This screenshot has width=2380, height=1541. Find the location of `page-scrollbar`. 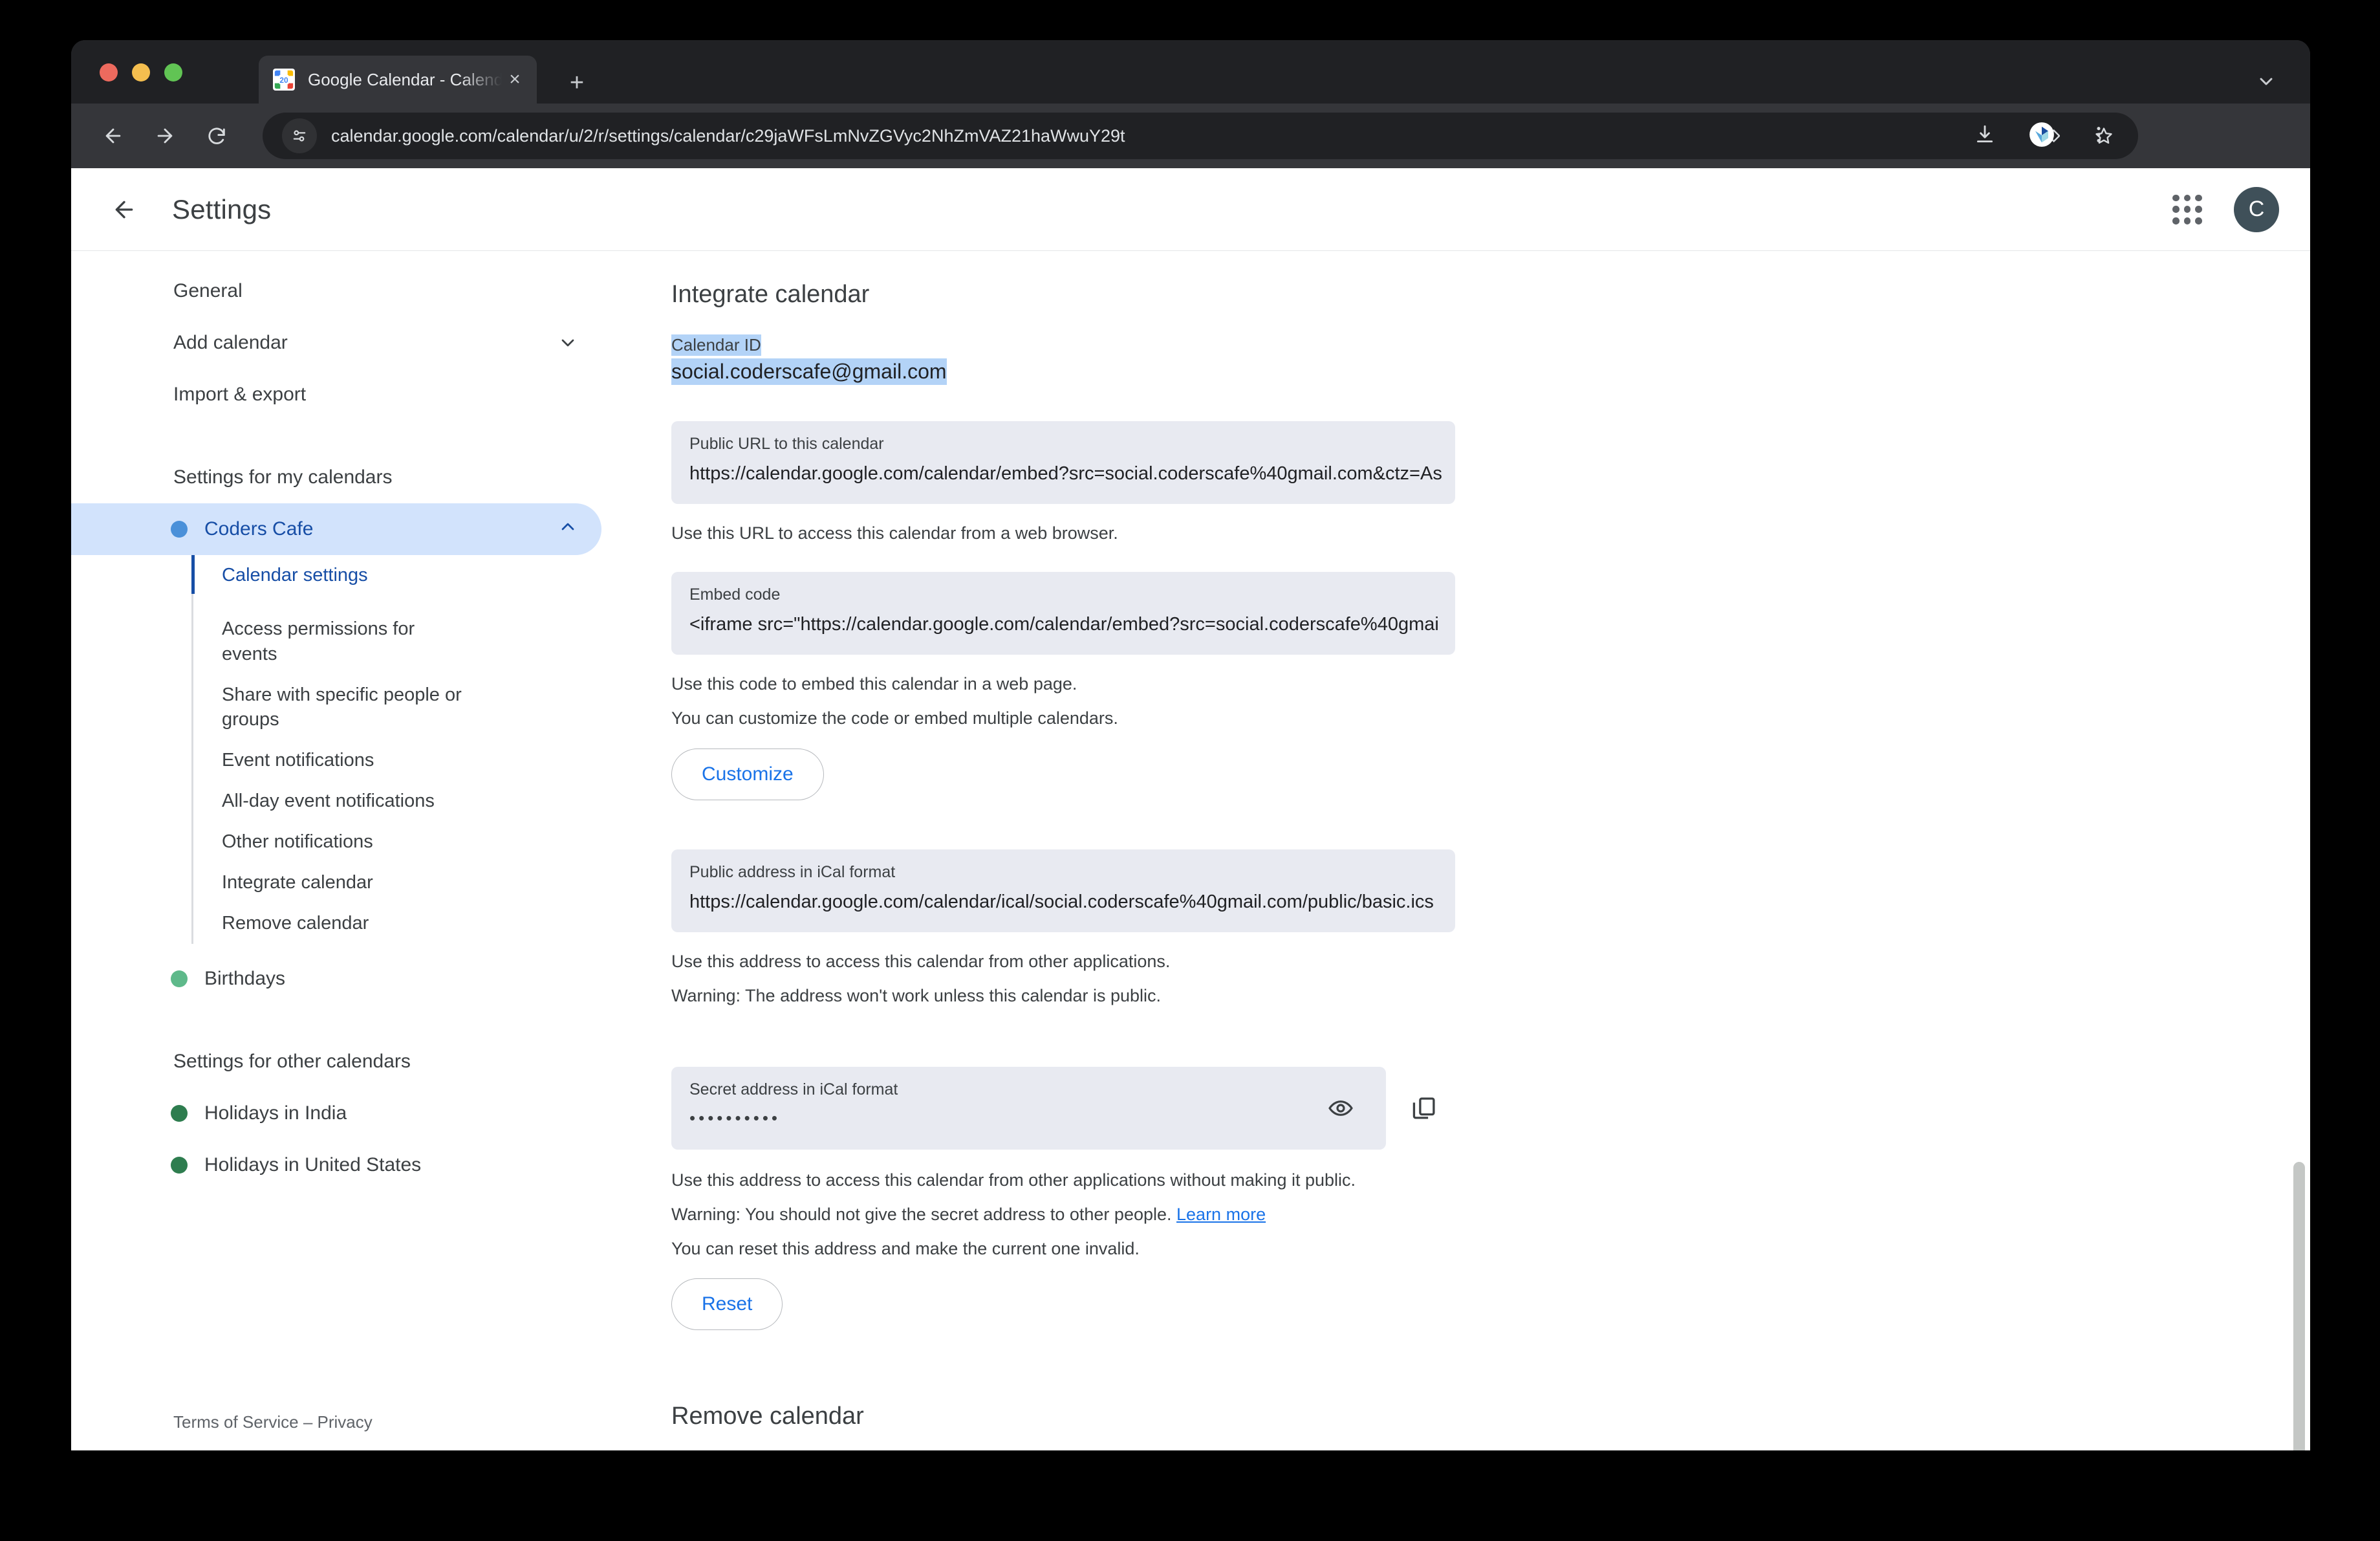

page-scrollbar is located at coordinates (2299, 892).